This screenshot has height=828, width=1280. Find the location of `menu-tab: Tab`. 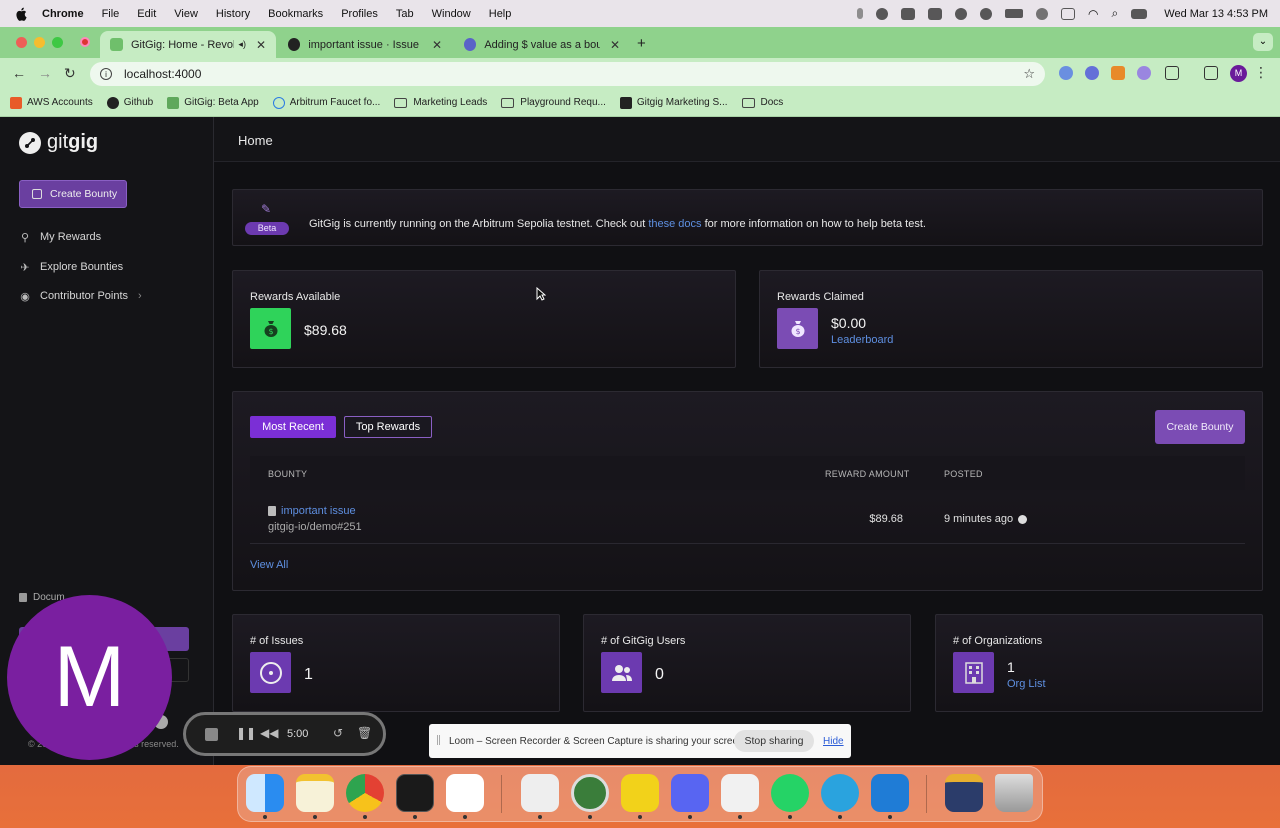

menu-tab: Tab is located at coordinates (405, 14).